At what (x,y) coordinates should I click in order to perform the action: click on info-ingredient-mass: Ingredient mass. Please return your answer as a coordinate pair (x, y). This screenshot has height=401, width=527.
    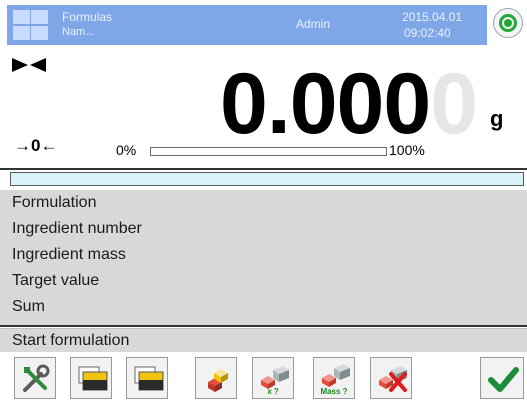
    Looking at the image, I should click on (69, 254).